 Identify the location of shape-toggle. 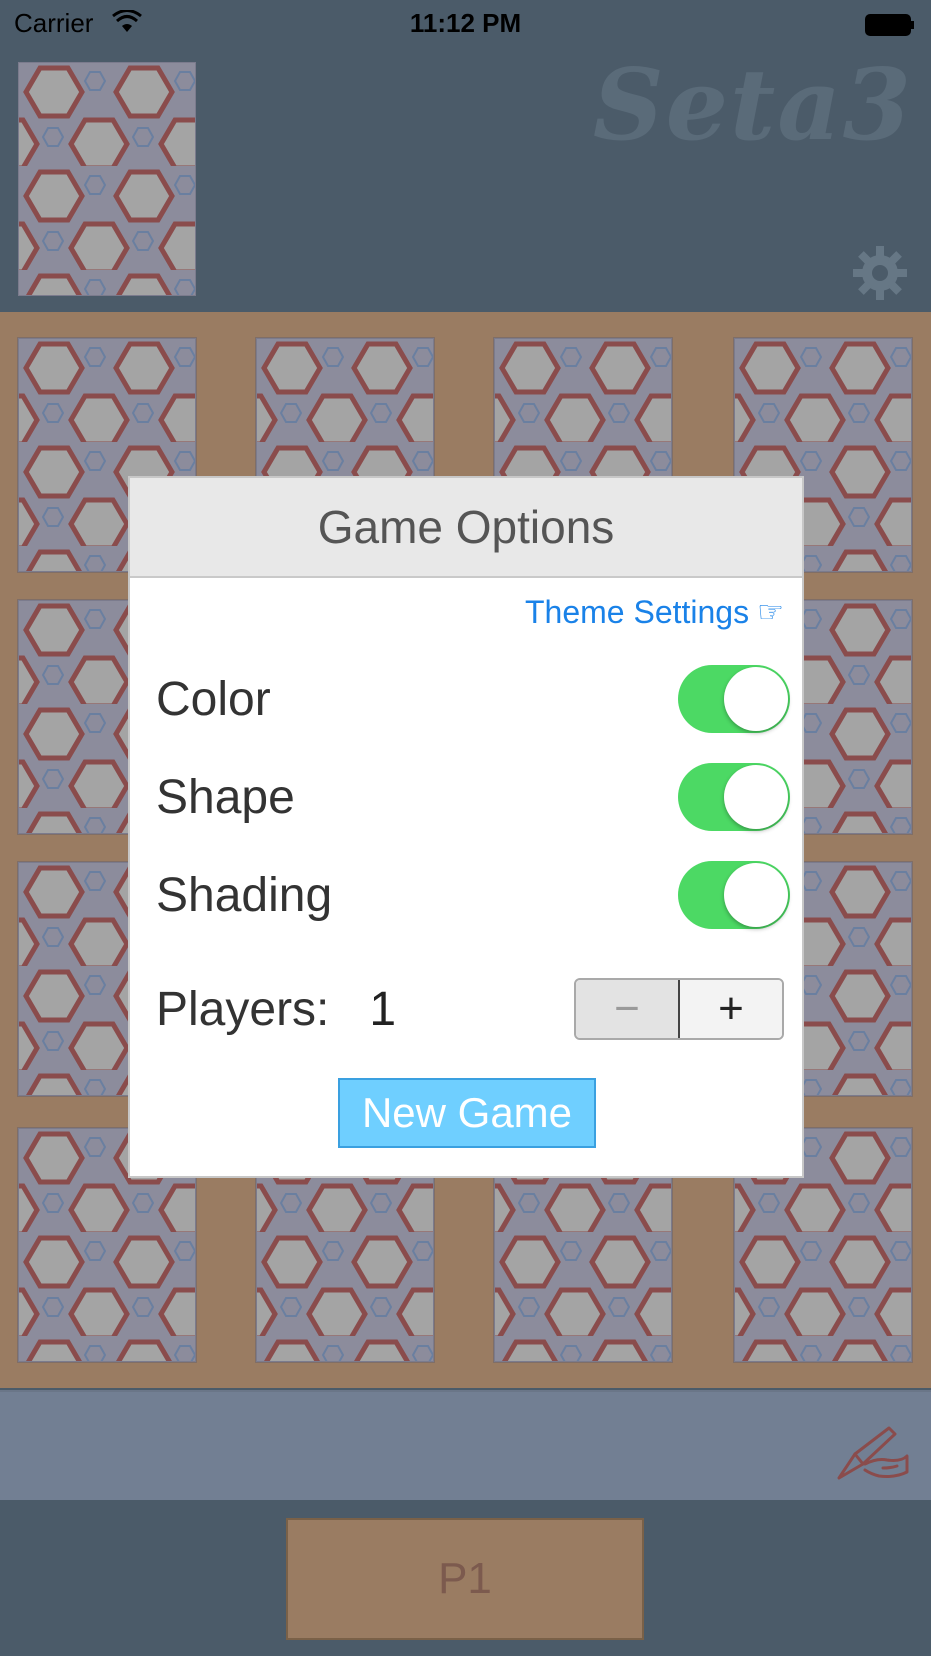
(734, 797).